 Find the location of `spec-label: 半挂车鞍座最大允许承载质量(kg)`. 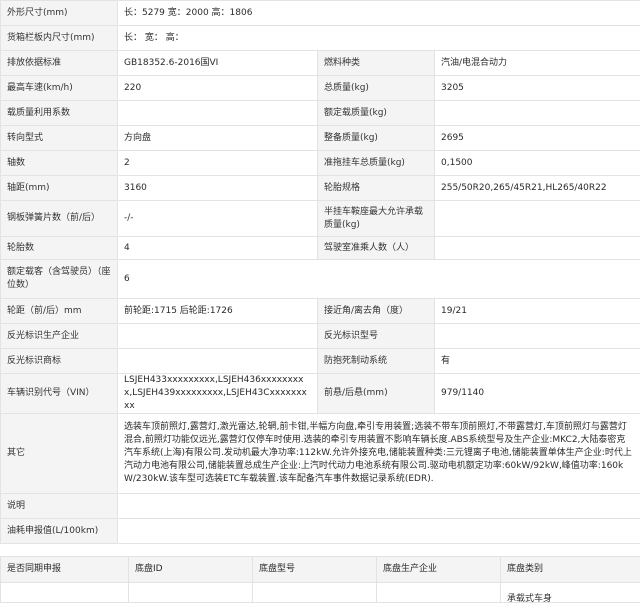

spec-label: 半挂车鞍座最大允许承载质量(kg) is located at coordinates (376, 218).